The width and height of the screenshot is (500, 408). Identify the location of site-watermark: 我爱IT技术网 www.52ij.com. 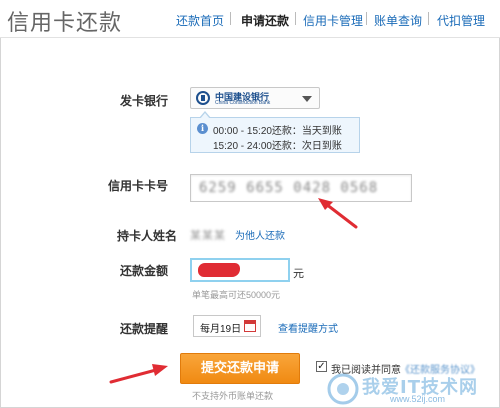
(411, 389).